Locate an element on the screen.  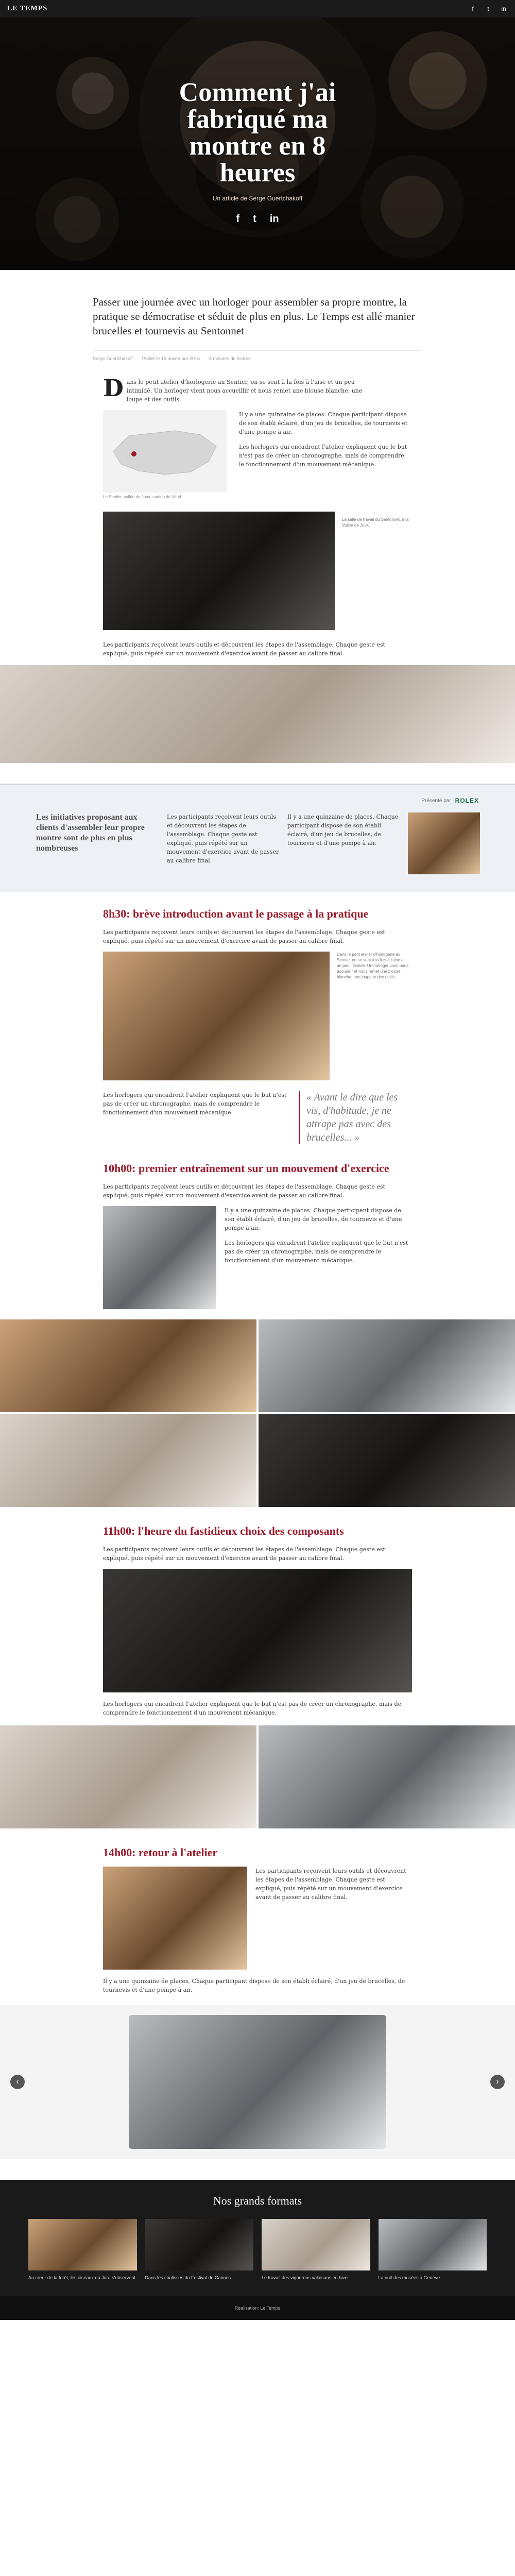
sponsor-logo: ROLEX is located at coordinates (467, 800).